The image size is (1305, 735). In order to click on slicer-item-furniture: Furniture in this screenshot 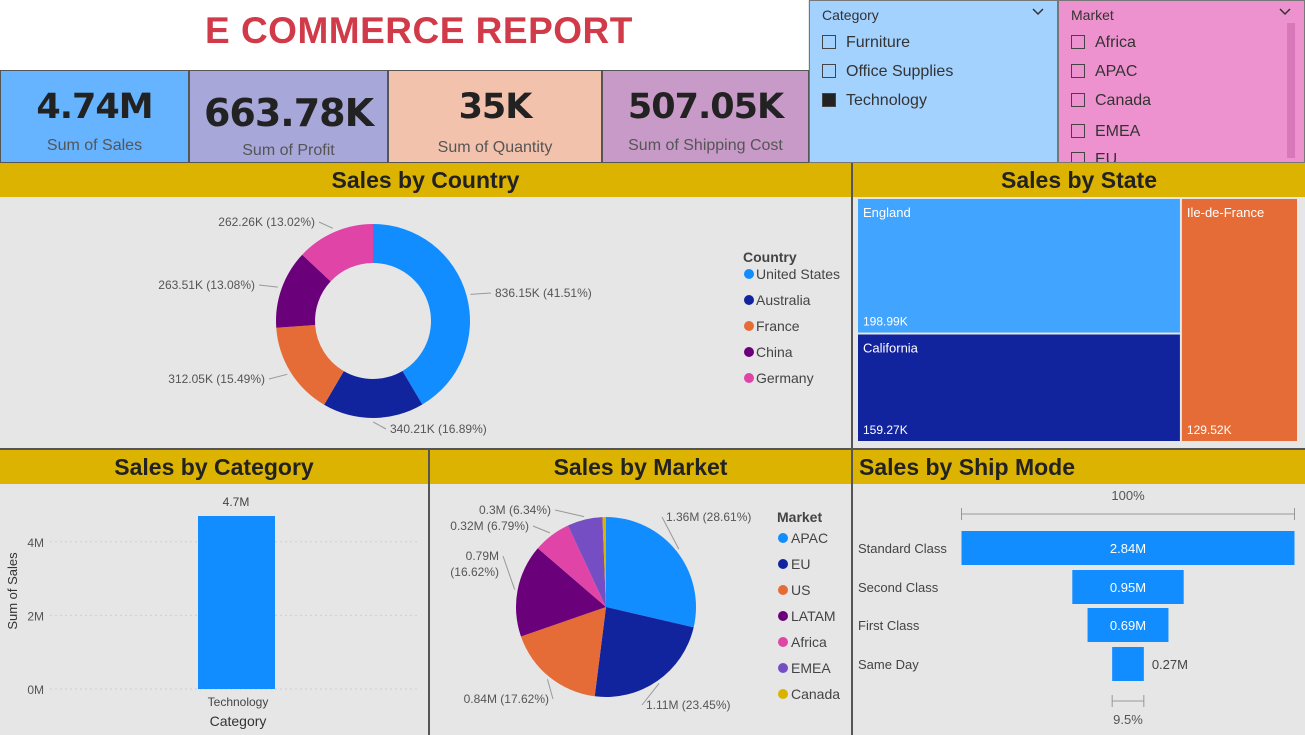, I will do `click(866, 43)`.